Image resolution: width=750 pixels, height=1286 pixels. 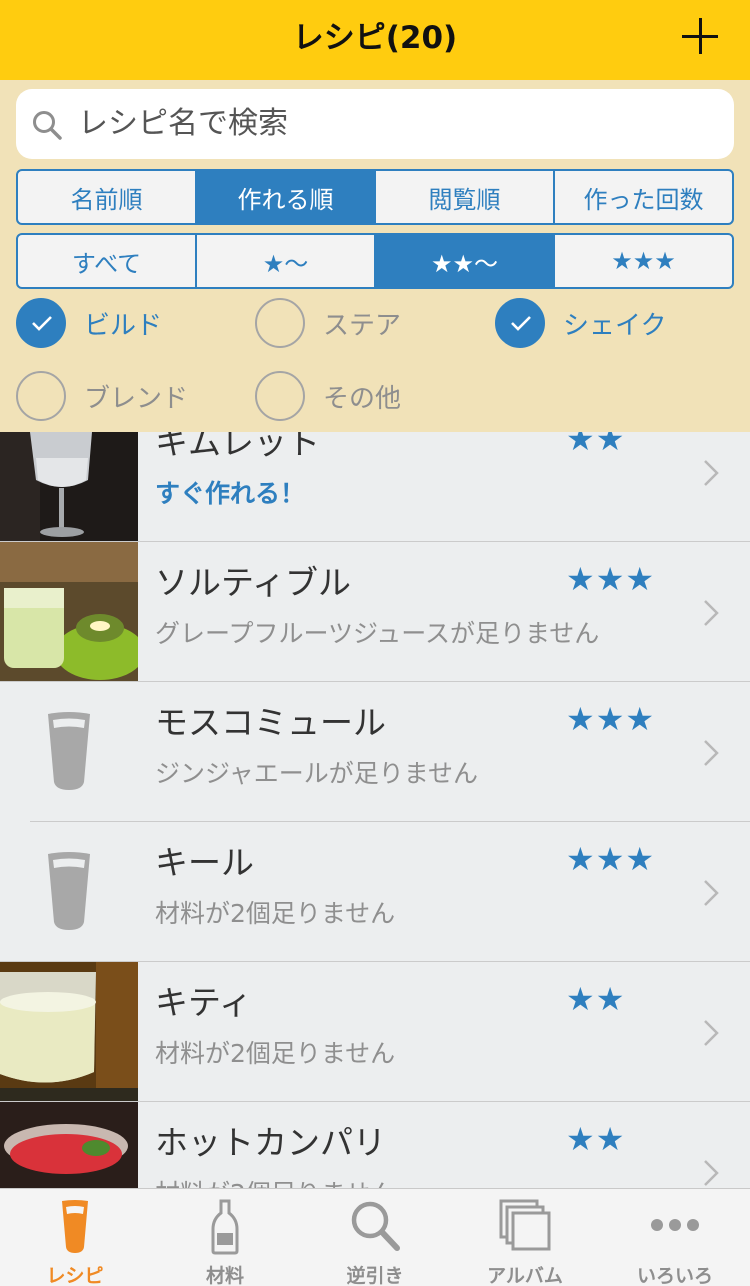 I want to click on filter-other-checkbox: その他, so click(x=328, y=396).